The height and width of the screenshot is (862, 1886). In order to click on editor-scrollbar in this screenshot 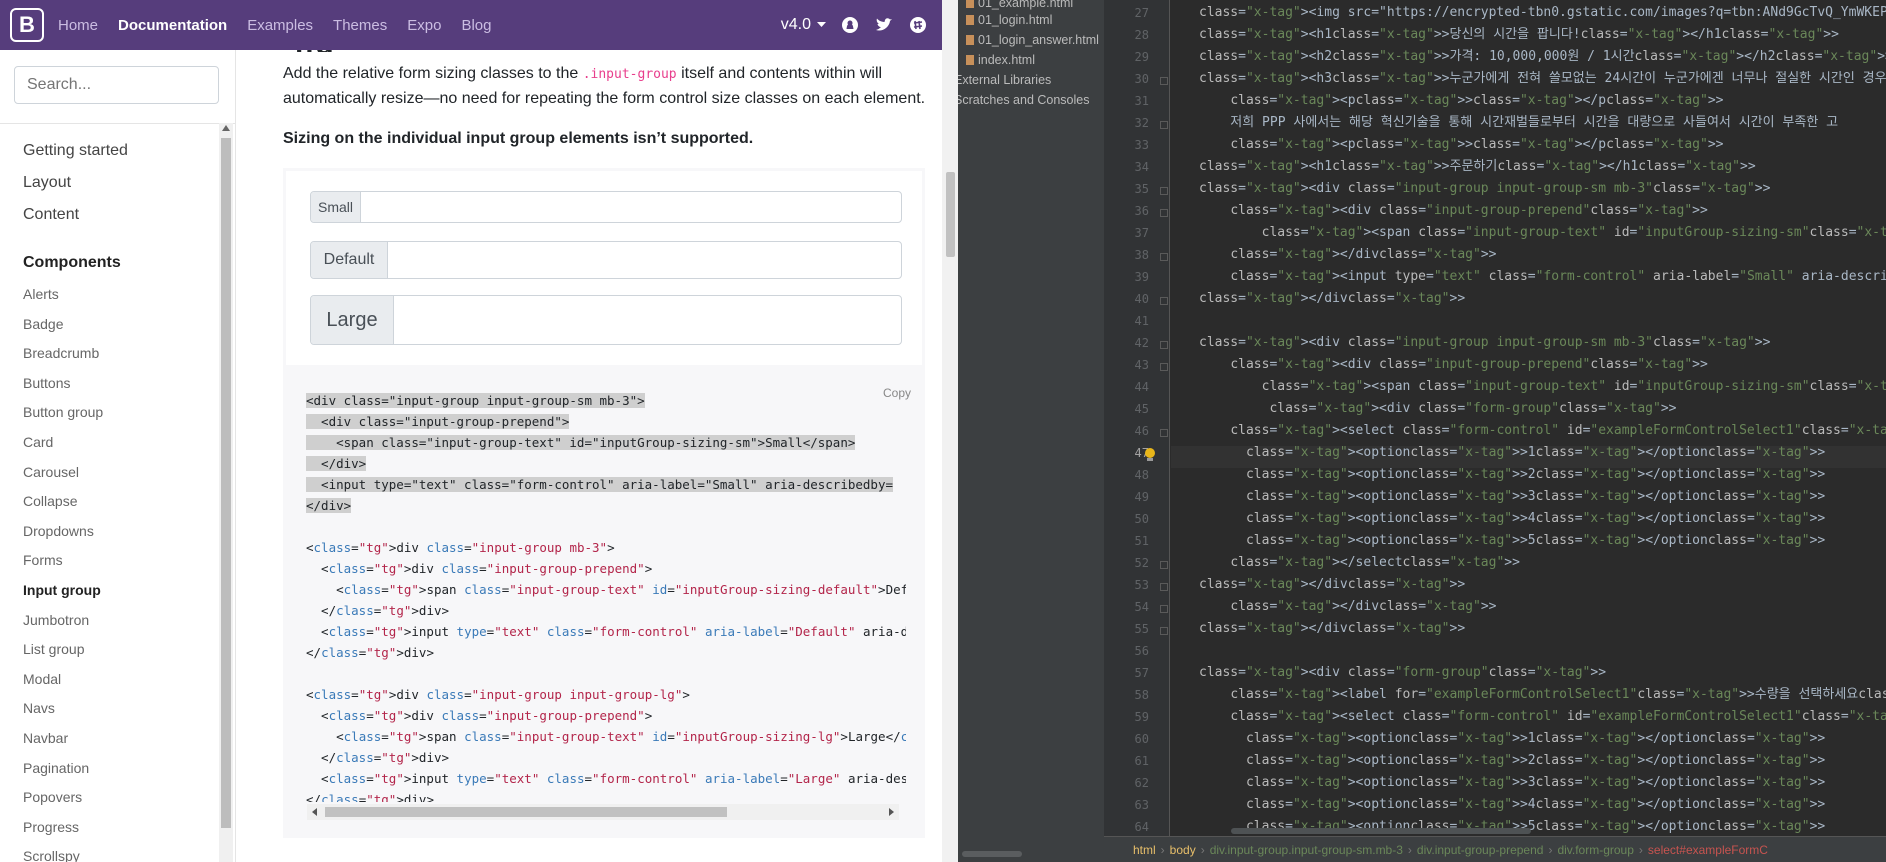, I will do `click(1528, 831)`.